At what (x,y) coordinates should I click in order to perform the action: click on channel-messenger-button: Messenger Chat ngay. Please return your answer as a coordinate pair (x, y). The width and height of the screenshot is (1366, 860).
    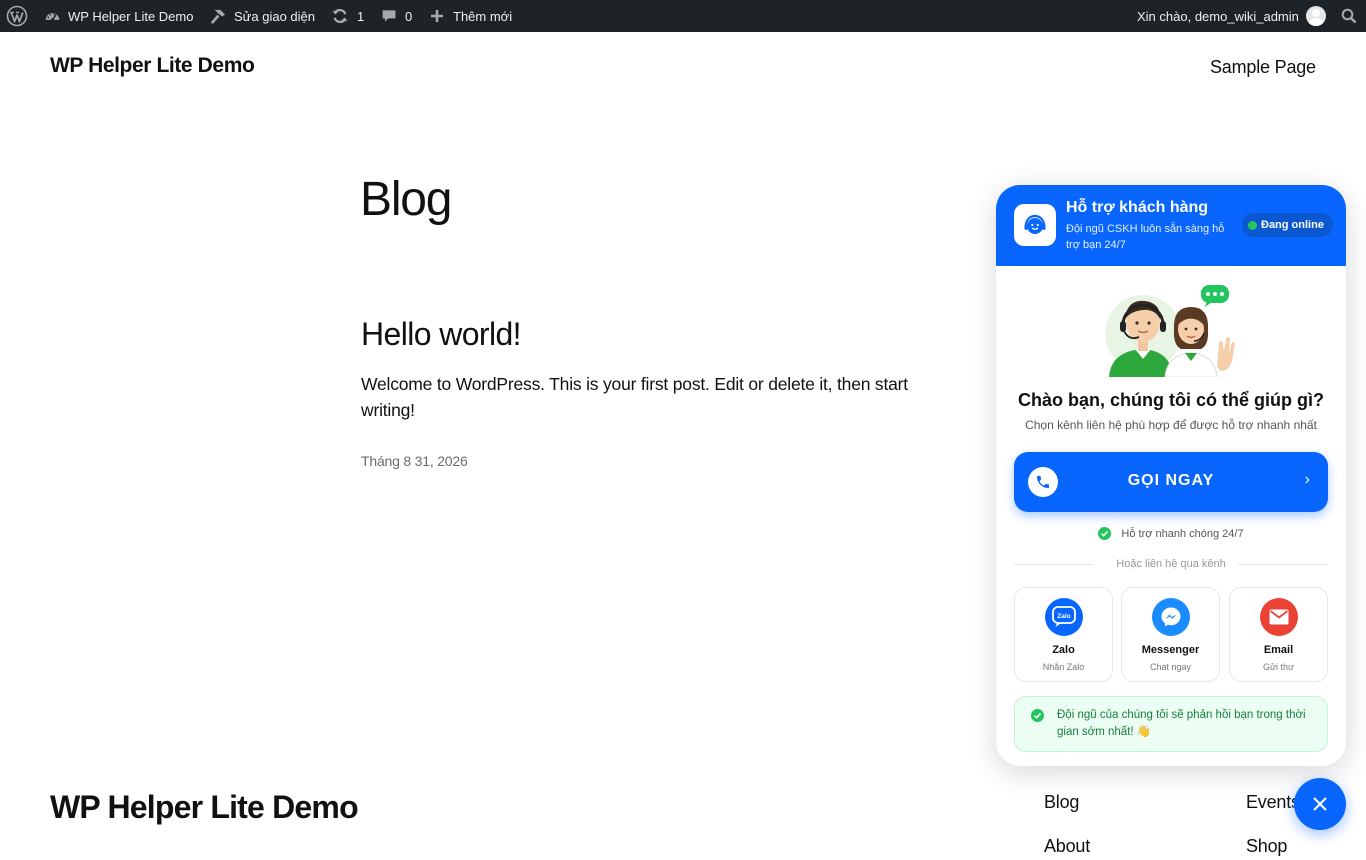
    Looking at the image, I should click on (1170, 634).